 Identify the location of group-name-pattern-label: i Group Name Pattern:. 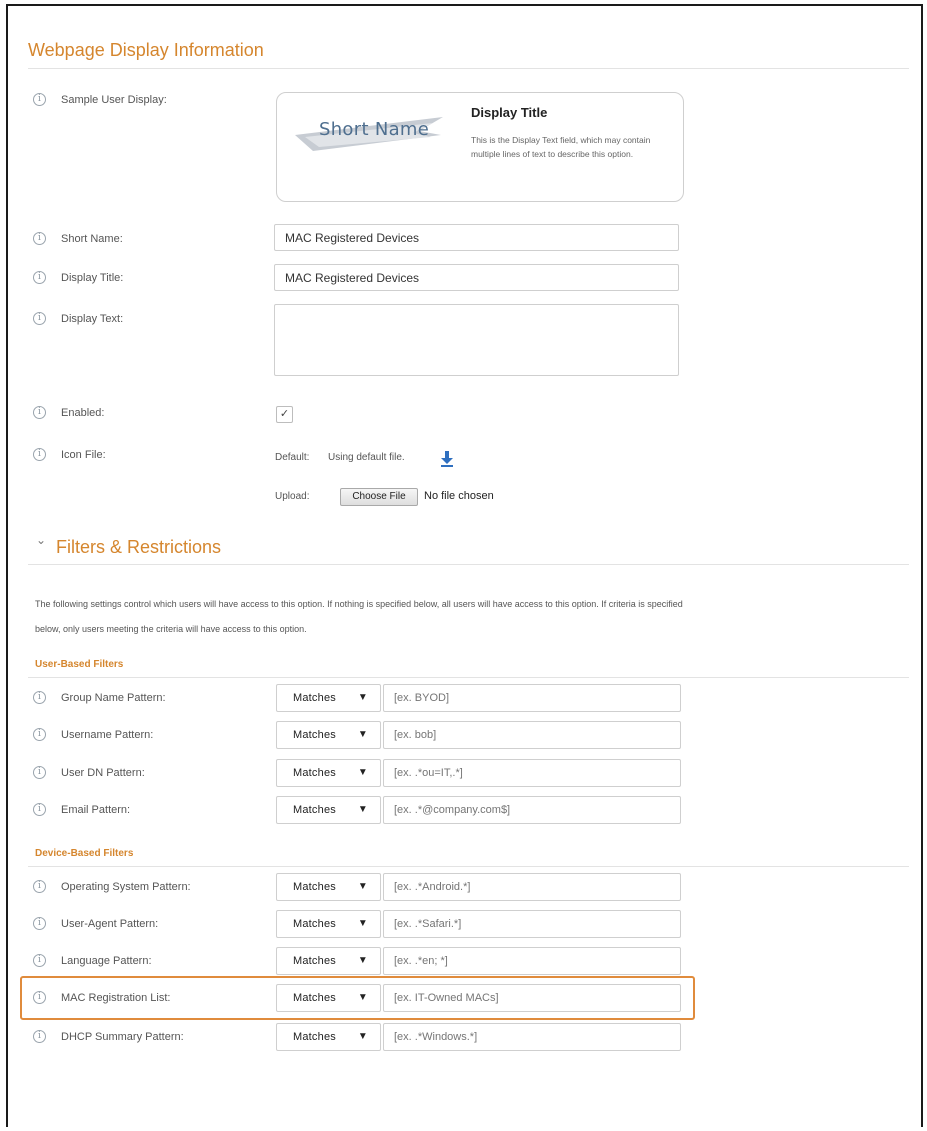
(99, 697).